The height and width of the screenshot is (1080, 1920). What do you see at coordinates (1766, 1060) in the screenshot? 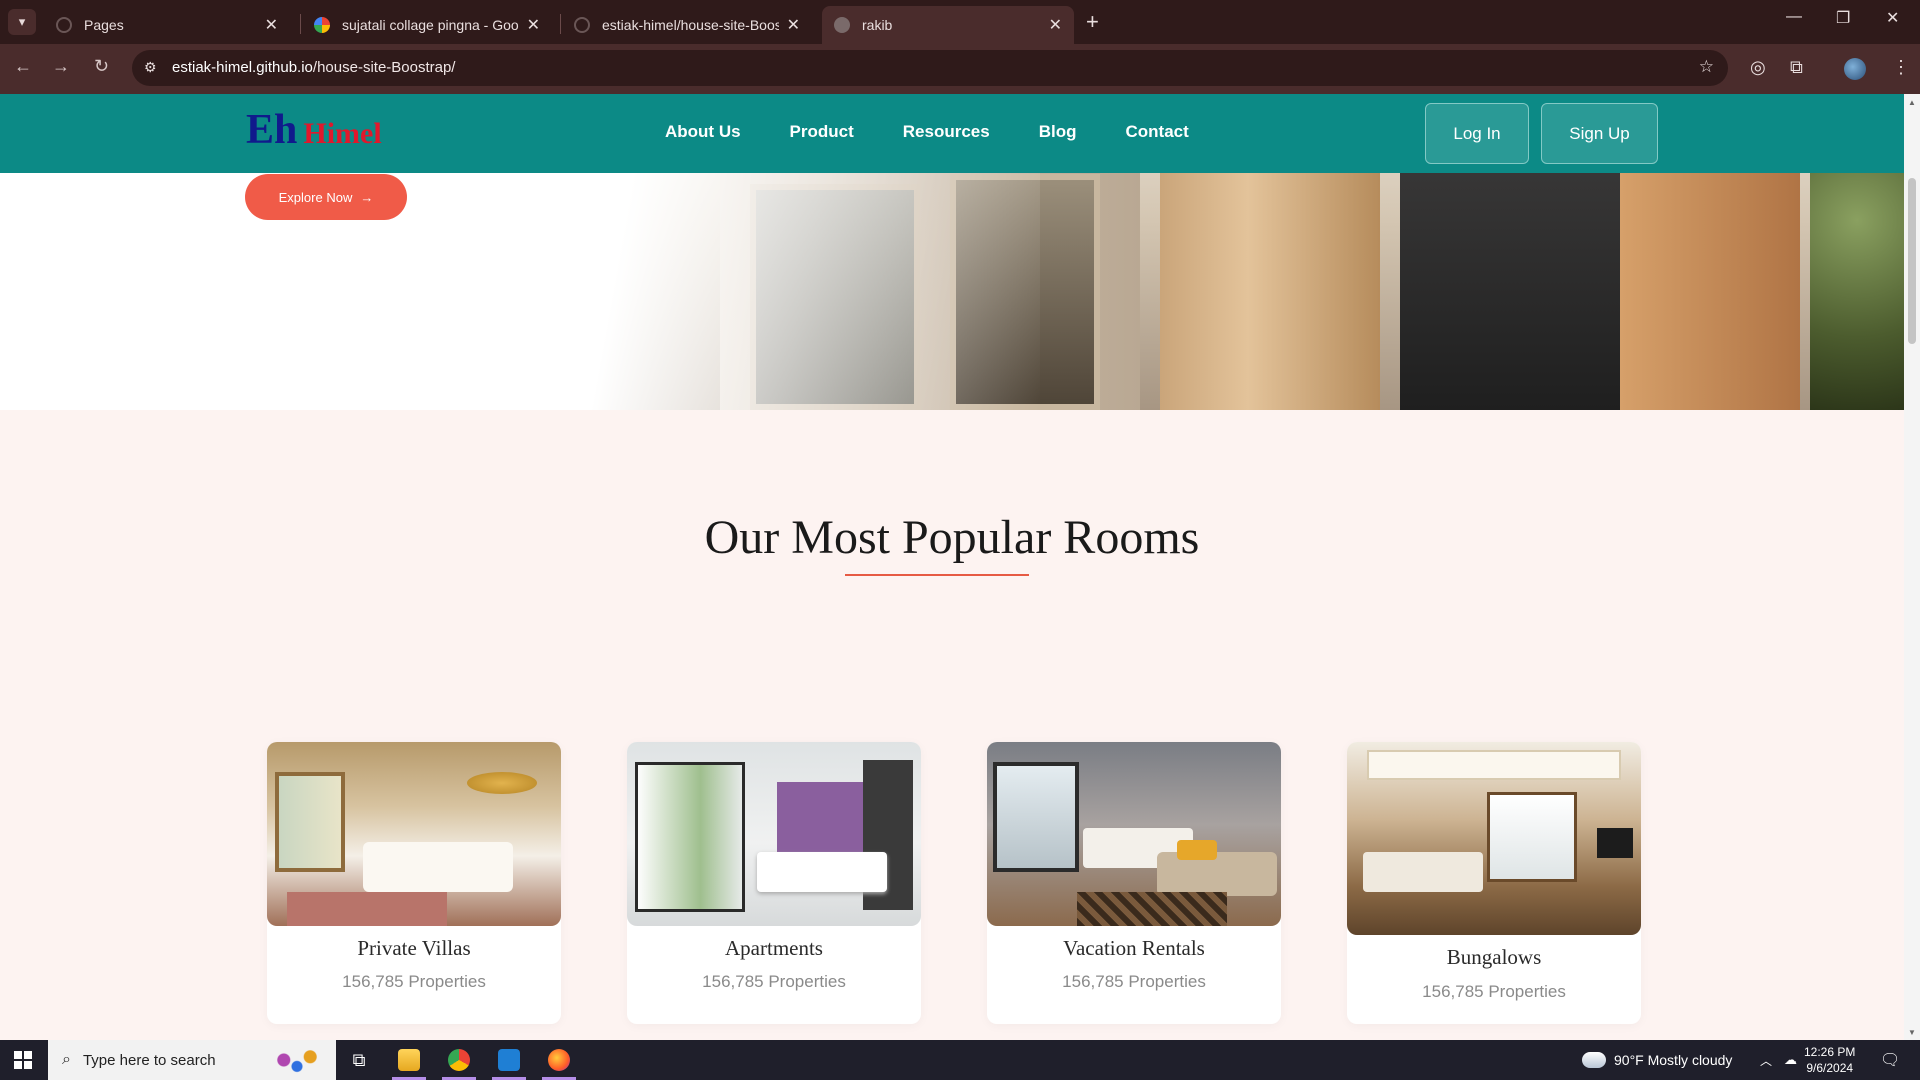
I see `tray-chevron-icon: ︿` at bounding box center [1766, 1060].